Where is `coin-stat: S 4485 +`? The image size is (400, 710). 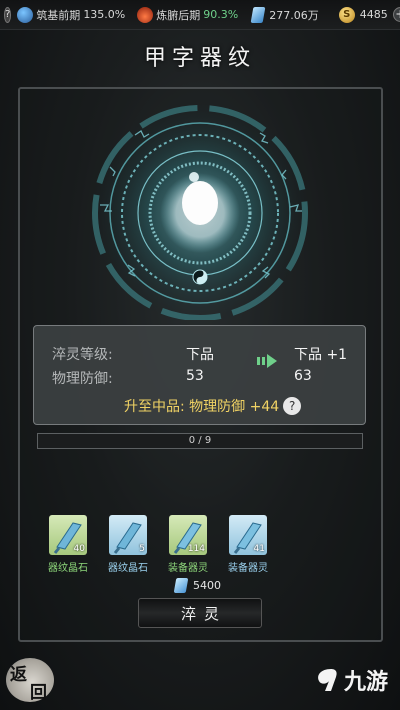 coin-stat: S 4485 + is located at coordinates (369, 14).